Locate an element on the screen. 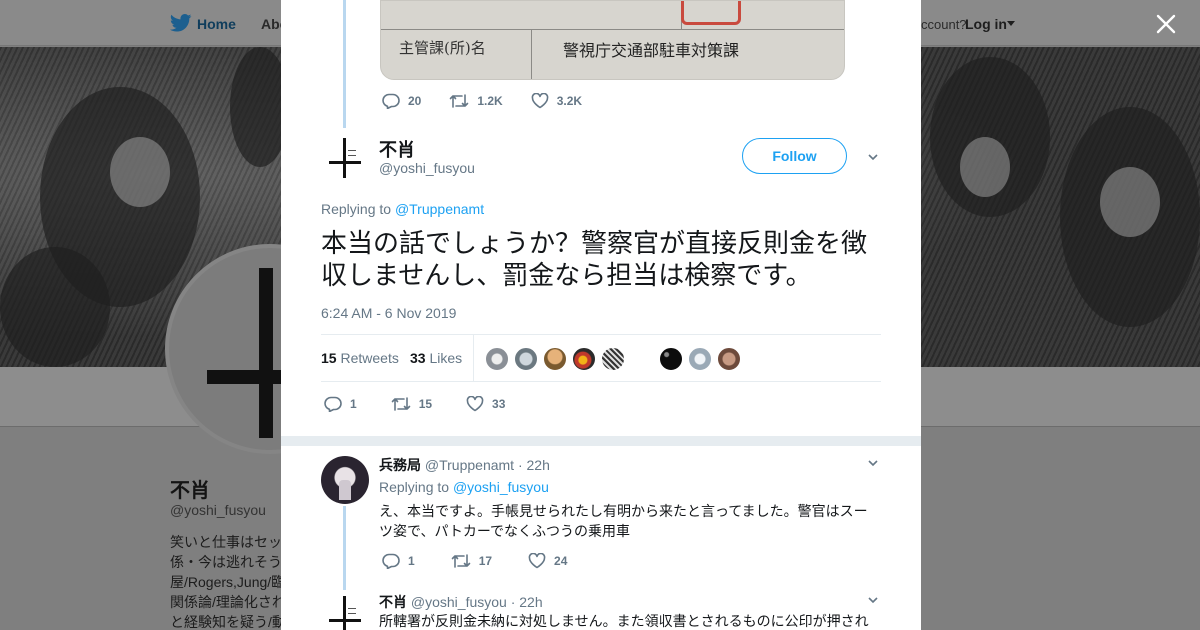 The width and height of the screenshot is (1200, 630). reply-text: 所轄署が反則金未納に対処しません。また領収書とされるものに公印が押され is located at coordinates (624, 621).